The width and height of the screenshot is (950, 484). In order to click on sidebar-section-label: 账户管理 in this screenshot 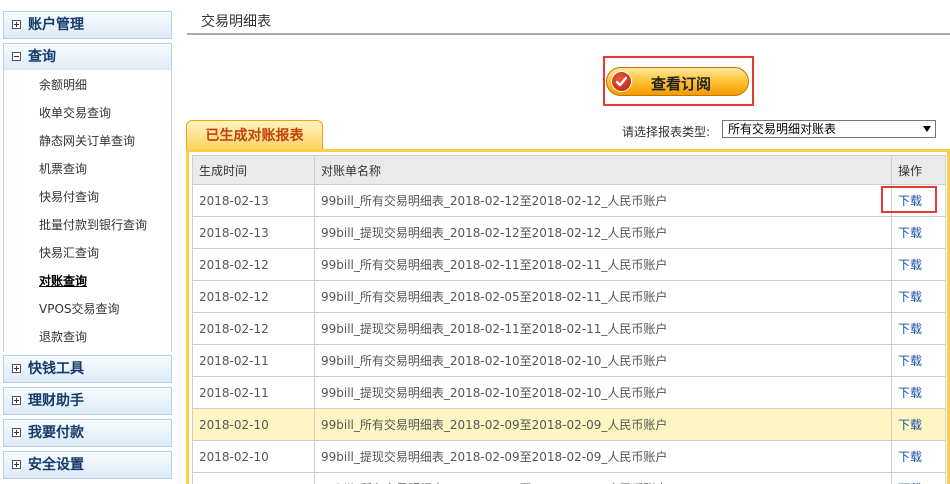, I will do `click(56, 25)`.